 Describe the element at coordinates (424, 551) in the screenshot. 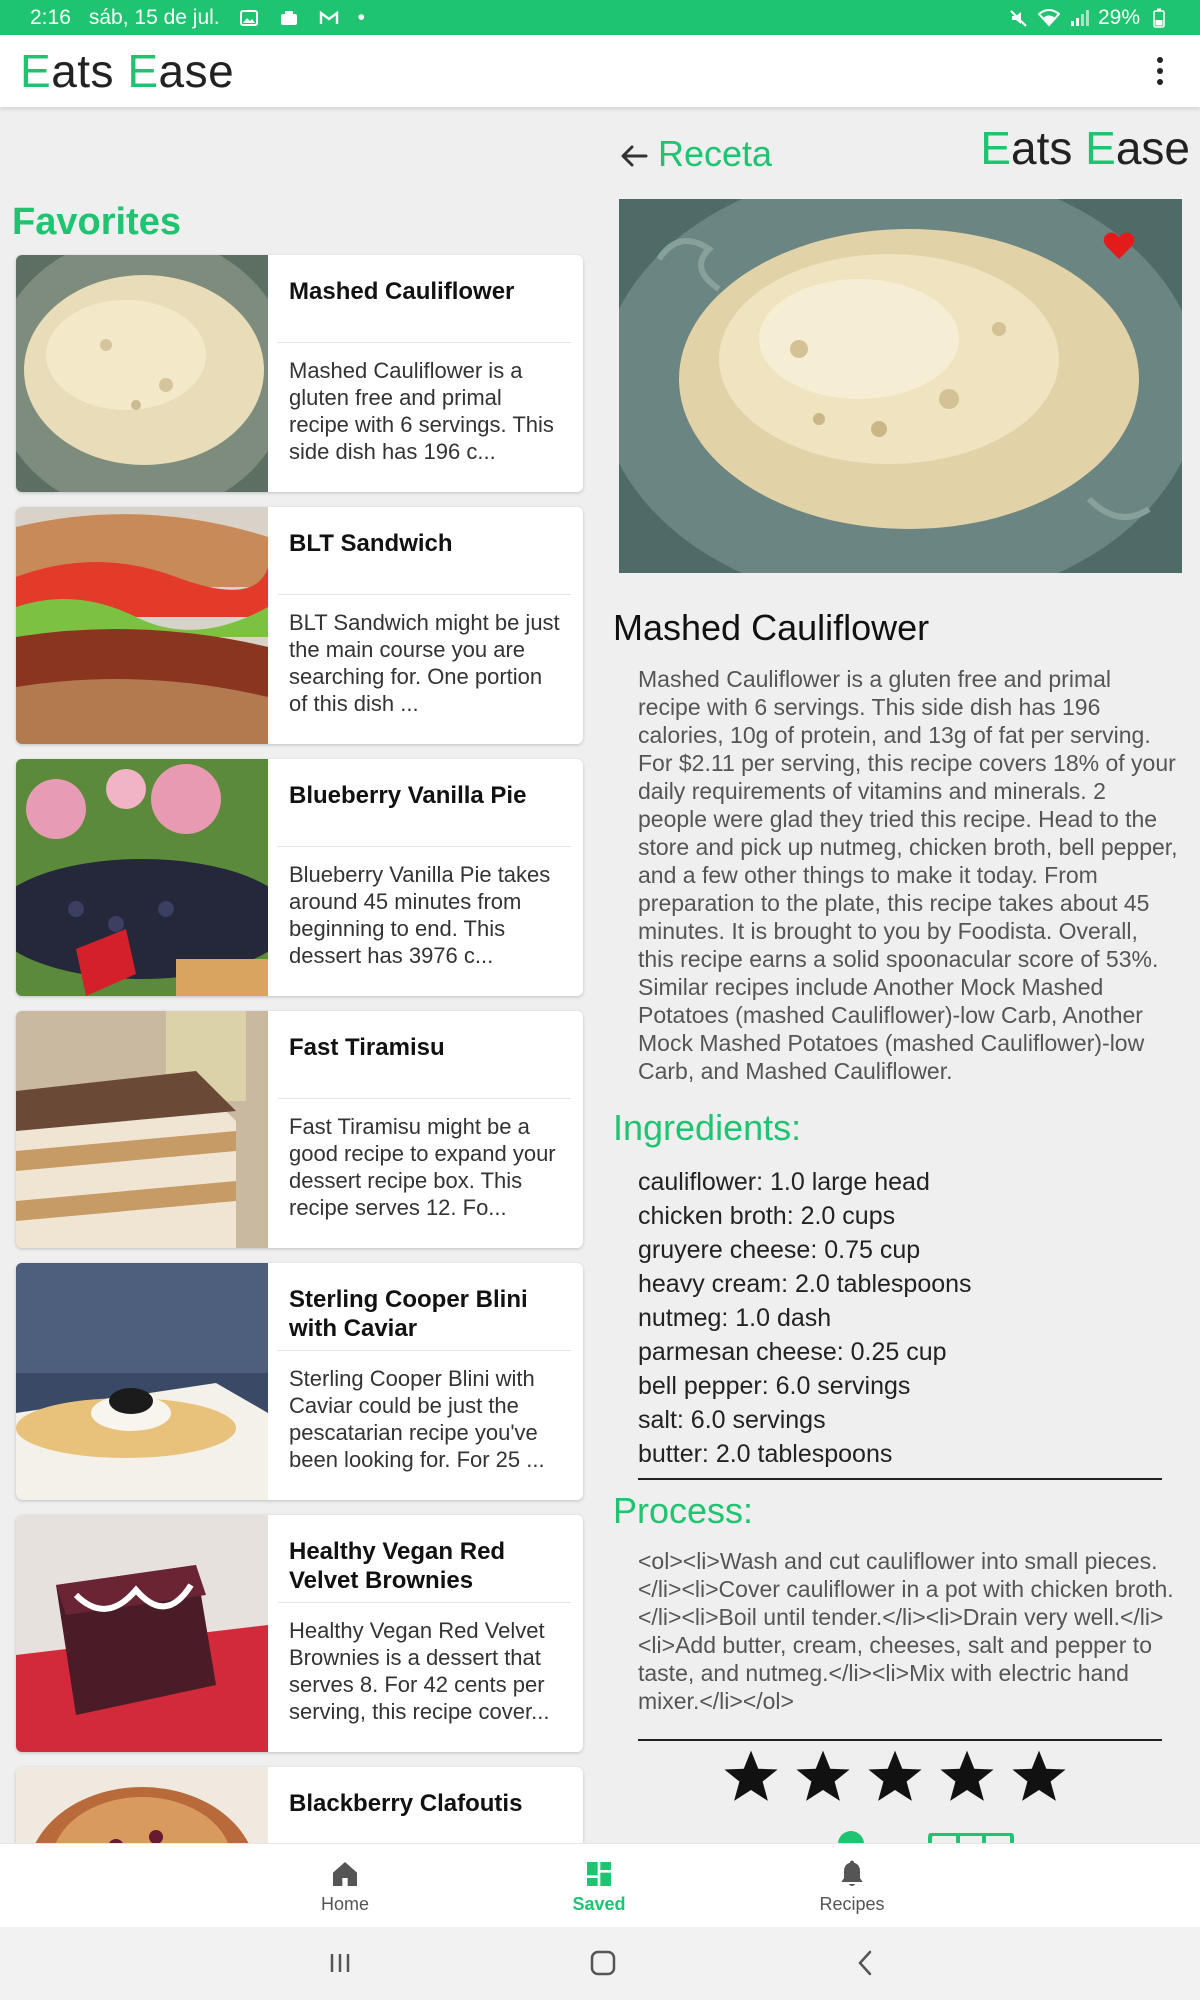

I see `recipe-title: BLT Sandwich` at that location.